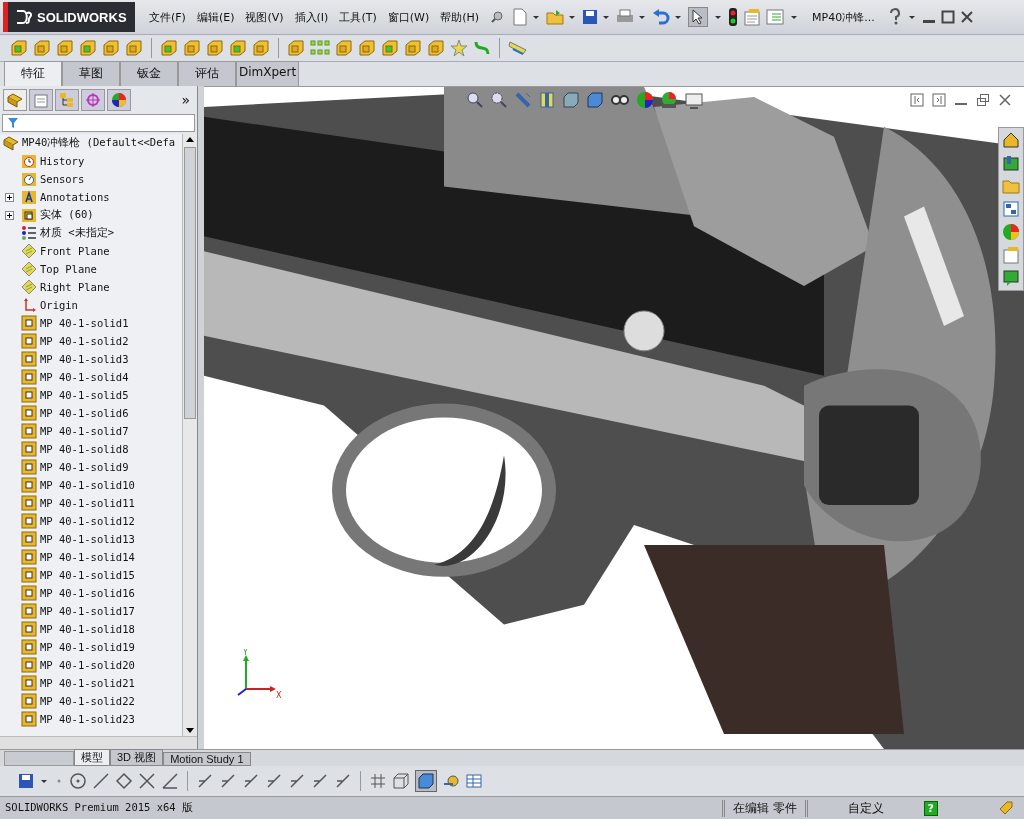  What do you see at coordinates (983, 100) in the screenshot?
I see `restore-icon` at bounding box center [983, 100].